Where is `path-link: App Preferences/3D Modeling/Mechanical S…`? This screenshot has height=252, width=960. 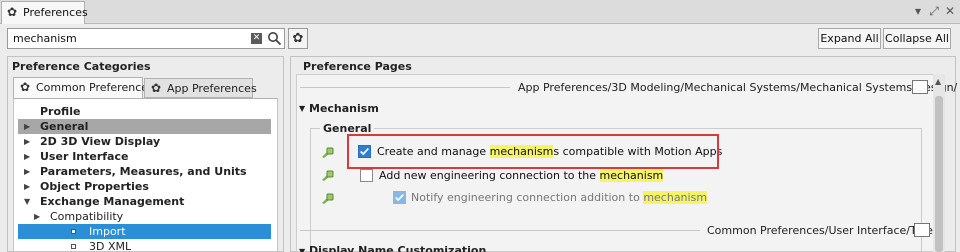
path-link: App Preferences/3D Modeling/Mechanical S… is located at coordinates (737, 87).